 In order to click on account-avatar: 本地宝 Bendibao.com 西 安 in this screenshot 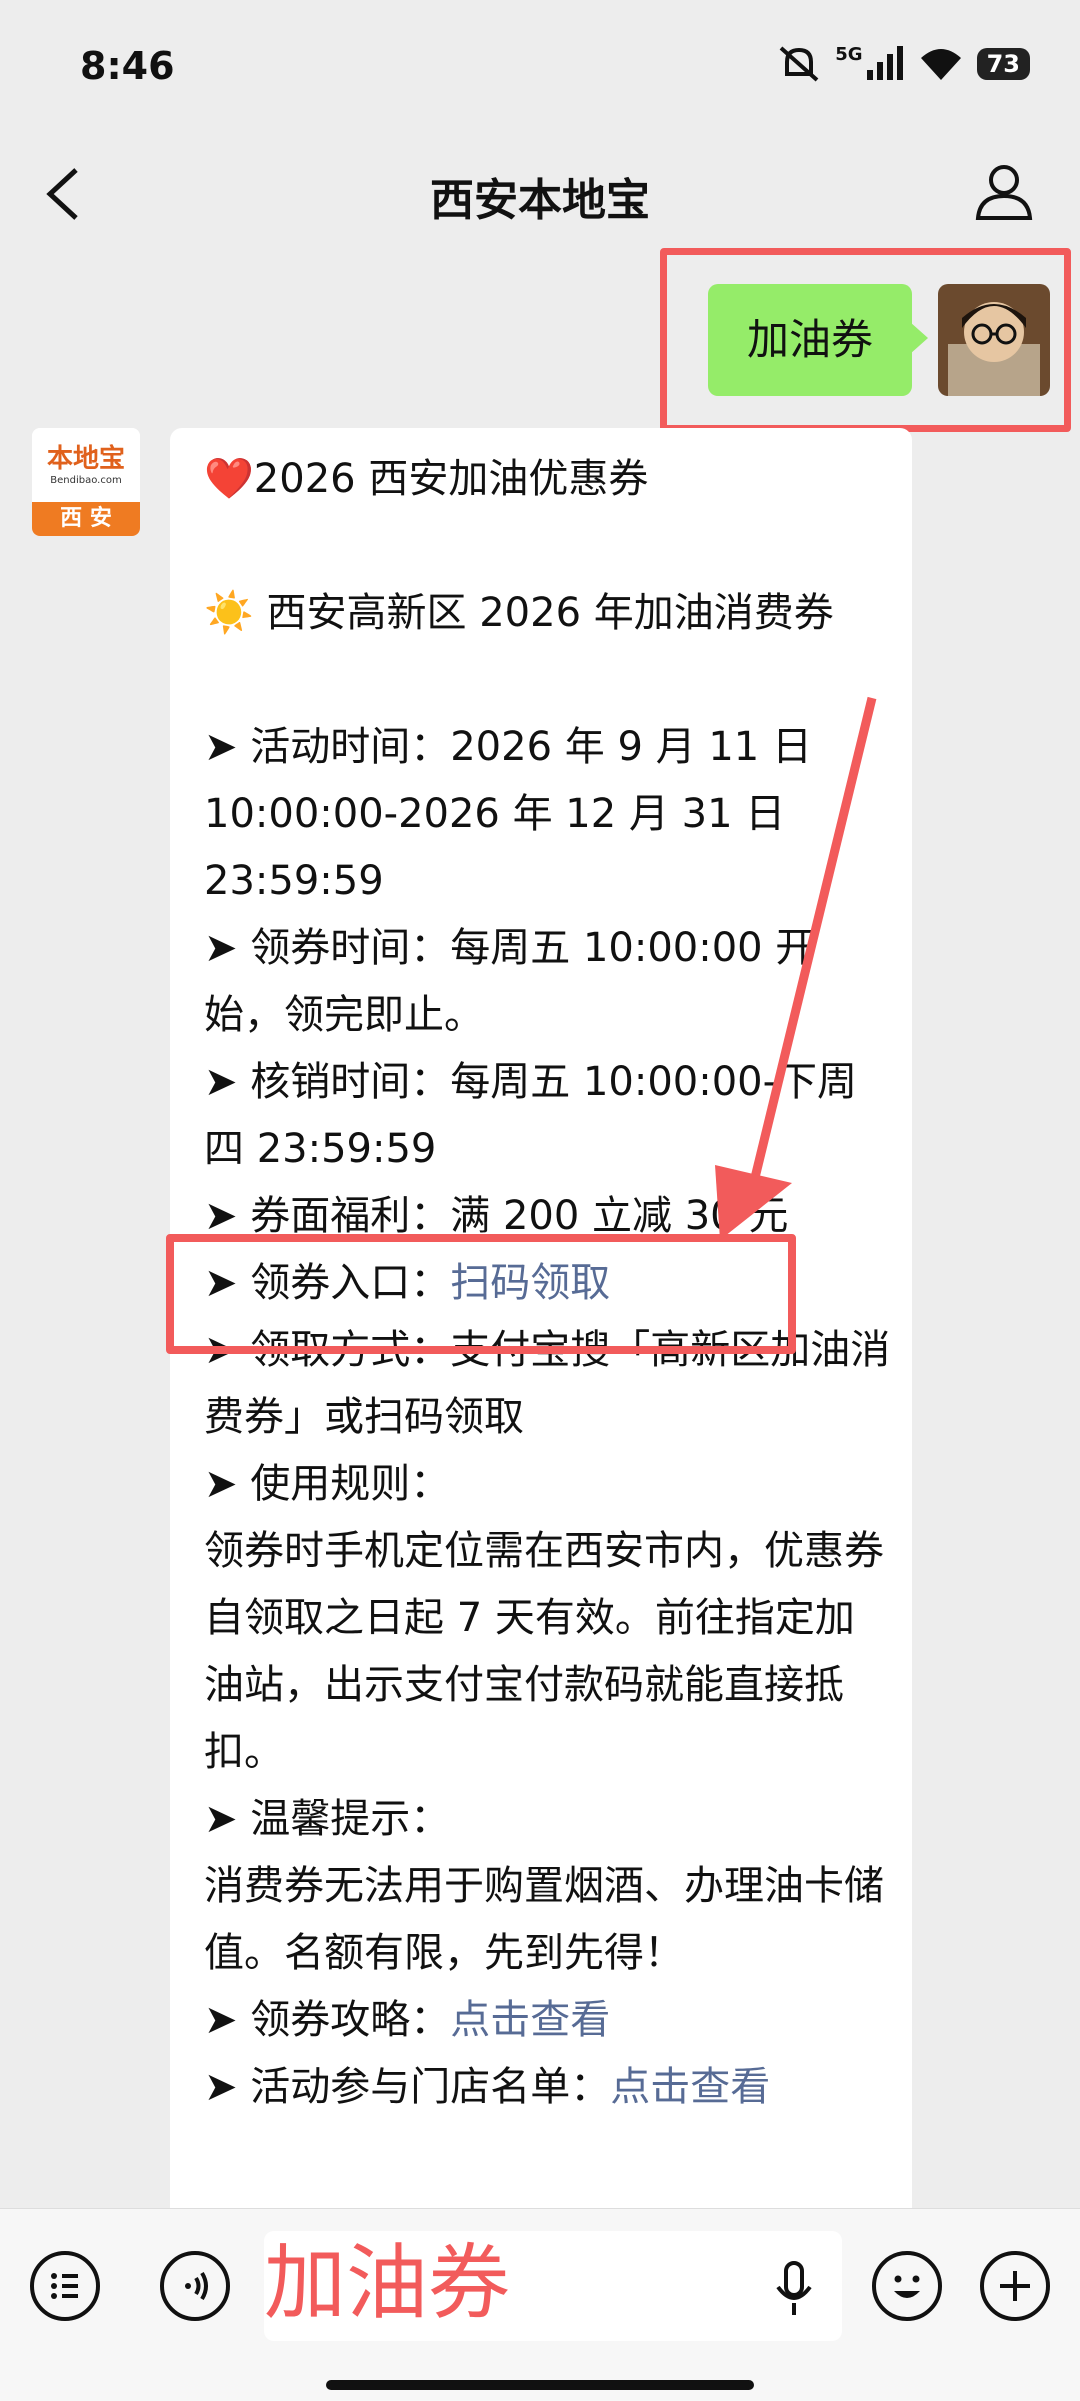, I will do `click(86, 482)`.